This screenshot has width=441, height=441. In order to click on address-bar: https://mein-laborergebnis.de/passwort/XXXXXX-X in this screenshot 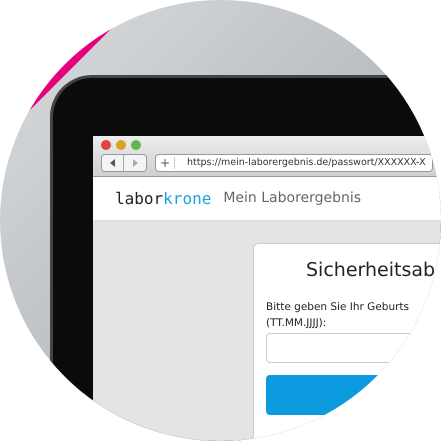, I will do `click(294, 163)`.